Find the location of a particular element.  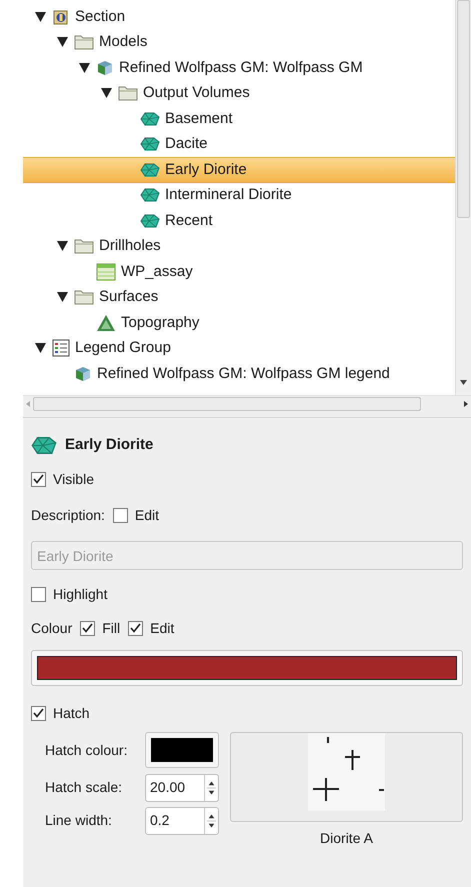

mountain-icon is located at coordinates (106, 323).